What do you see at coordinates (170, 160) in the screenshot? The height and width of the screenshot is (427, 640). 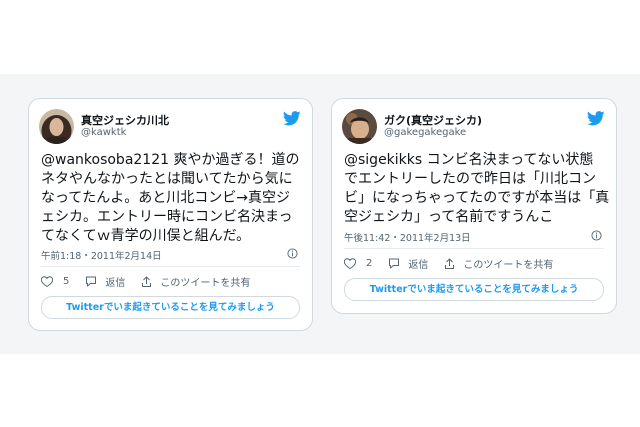 I see `tweet-text-line: @wankosoba2121 爽やか過ぎる！道の` at bounding box center [170, 160].